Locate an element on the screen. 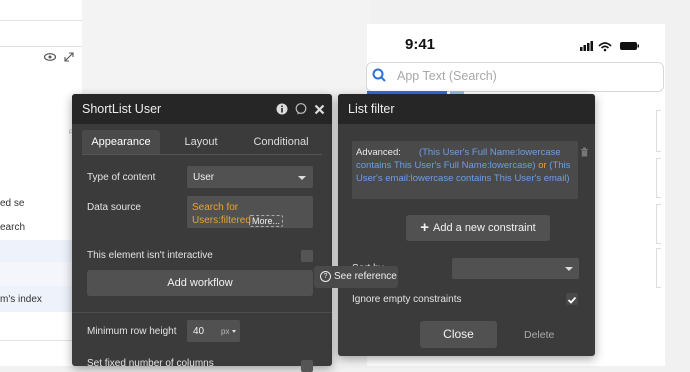 This screenshot has width=690, height=372. sidebar-item-2: m's index is located at coordinates (21, 299).